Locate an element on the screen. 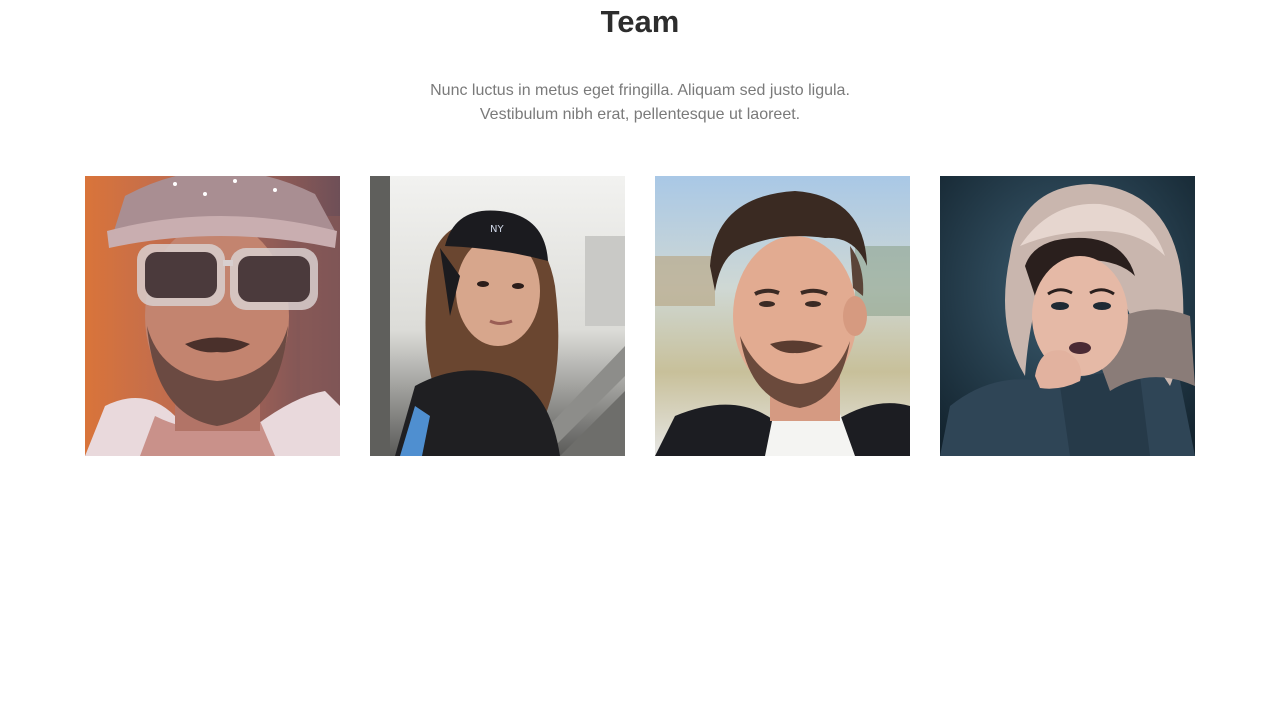 The height and width of the screenshot is (720, 1280). man-with-pompadour-haircut-photo is located at coordinates (782, 316).